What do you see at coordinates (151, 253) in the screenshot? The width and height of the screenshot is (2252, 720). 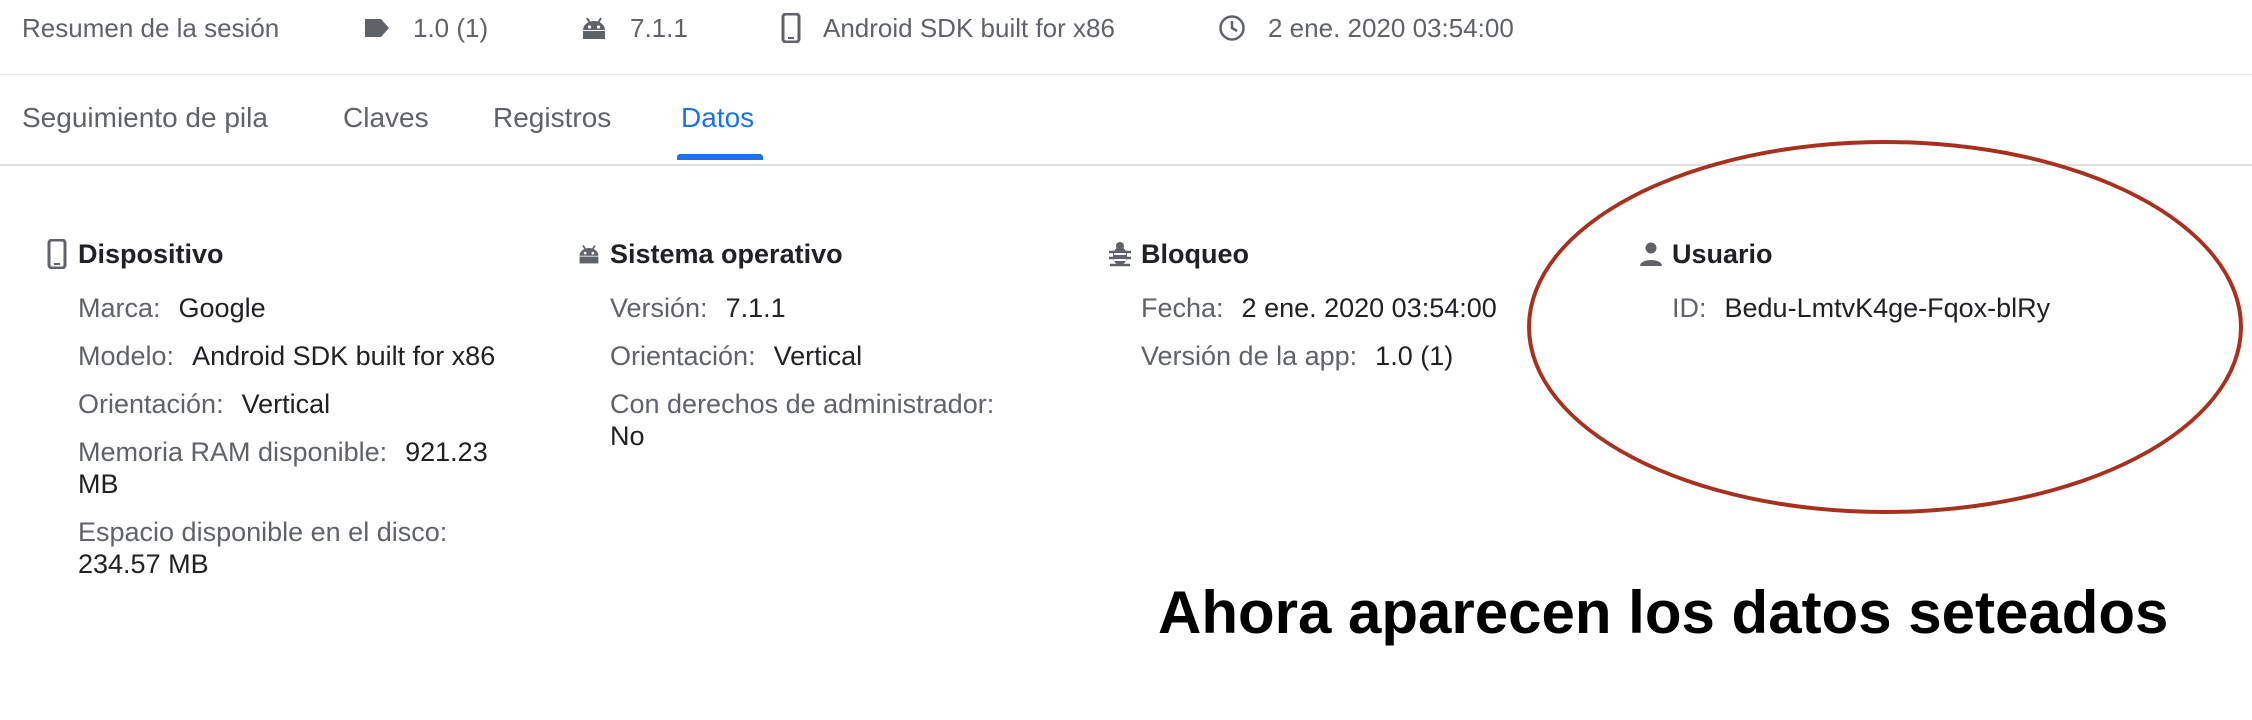 I see `device-title: Dispositivo` at bounding box center [151, 253].